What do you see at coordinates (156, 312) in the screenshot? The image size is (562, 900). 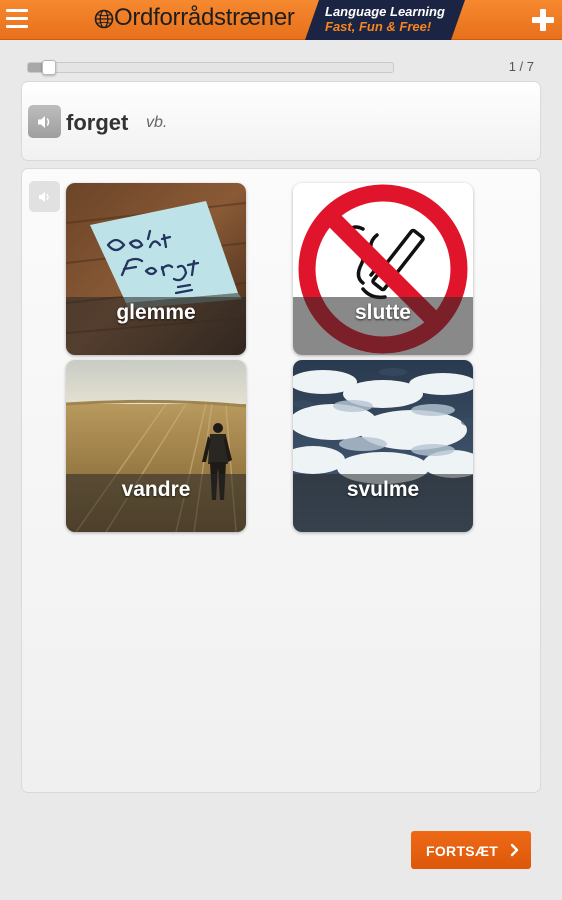 I see `choice-label: glemme` at bounding box center [156, 312].